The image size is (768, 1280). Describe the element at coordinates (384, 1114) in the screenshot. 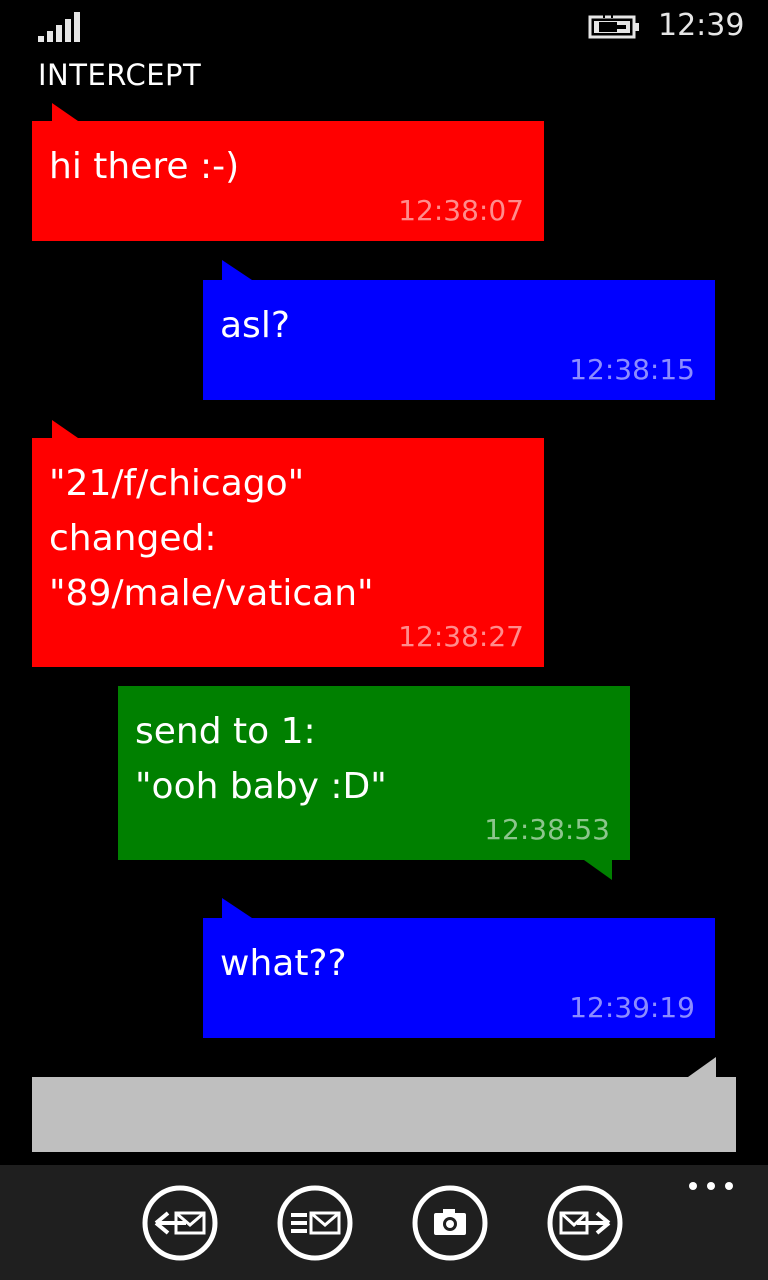

I see `message-input` at that location.